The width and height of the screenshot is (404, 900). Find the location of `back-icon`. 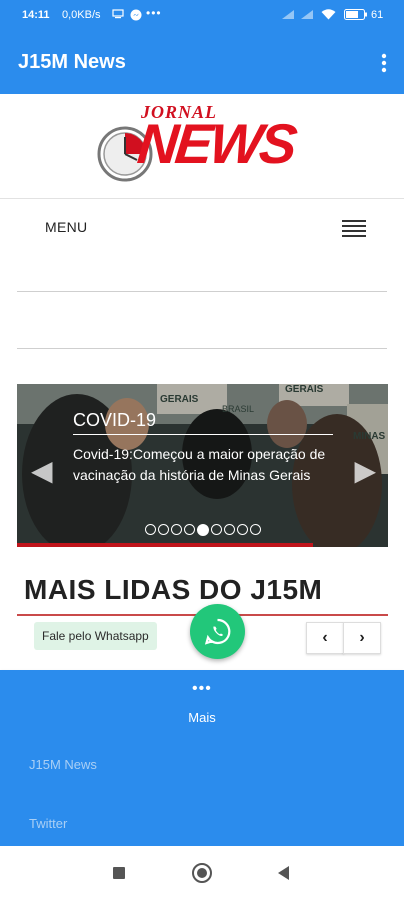

back-icon is located at coordinates (284, 875).